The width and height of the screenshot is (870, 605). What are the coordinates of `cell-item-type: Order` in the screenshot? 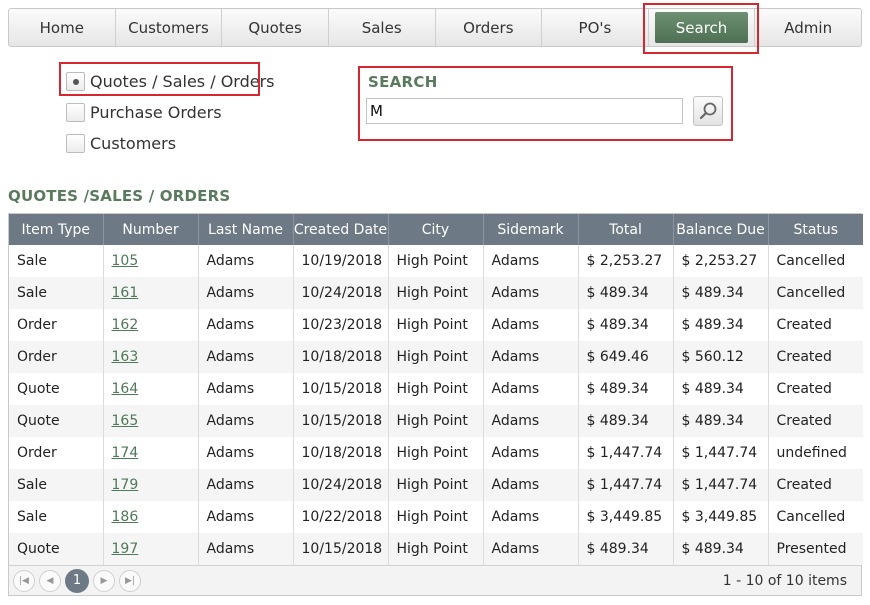 It's located at (56, 325).